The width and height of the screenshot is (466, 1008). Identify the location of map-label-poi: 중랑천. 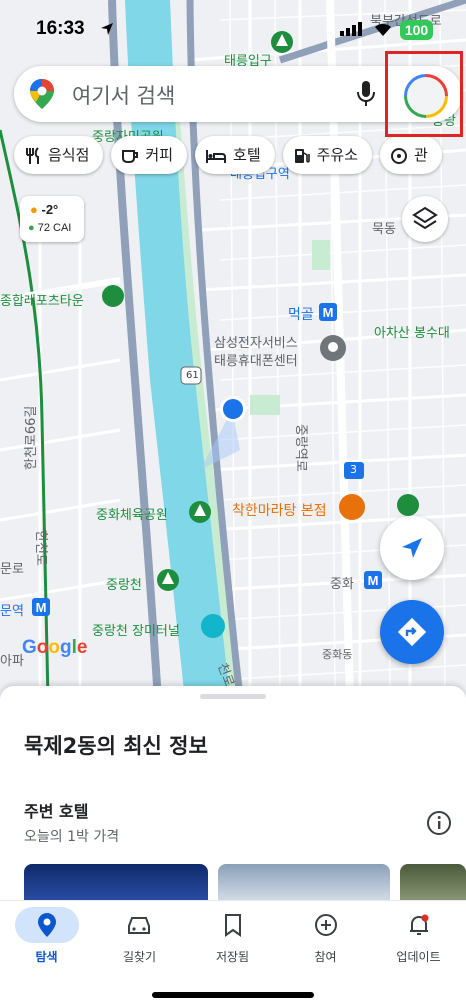
(124, 585).